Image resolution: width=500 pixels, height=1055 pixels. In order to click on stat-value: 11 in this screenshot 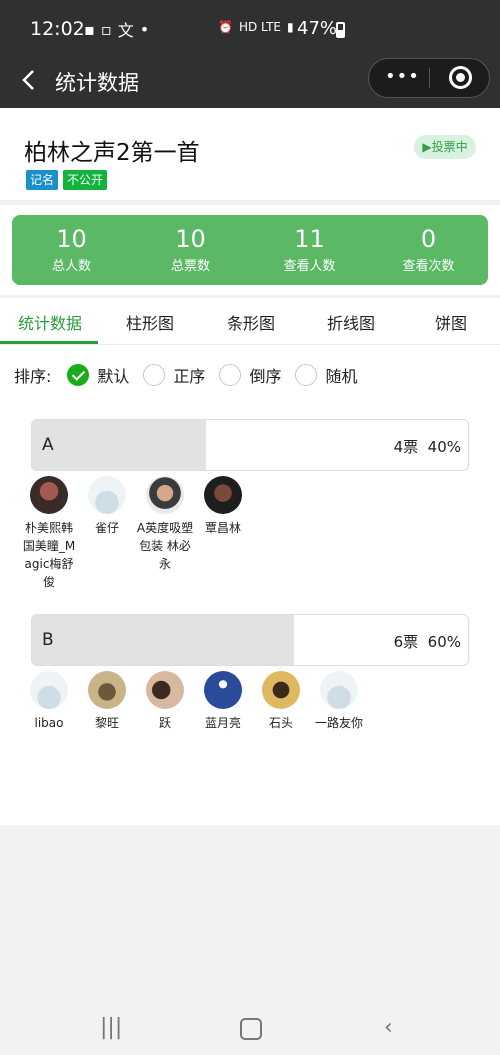, I will do `click(309, 239)`.